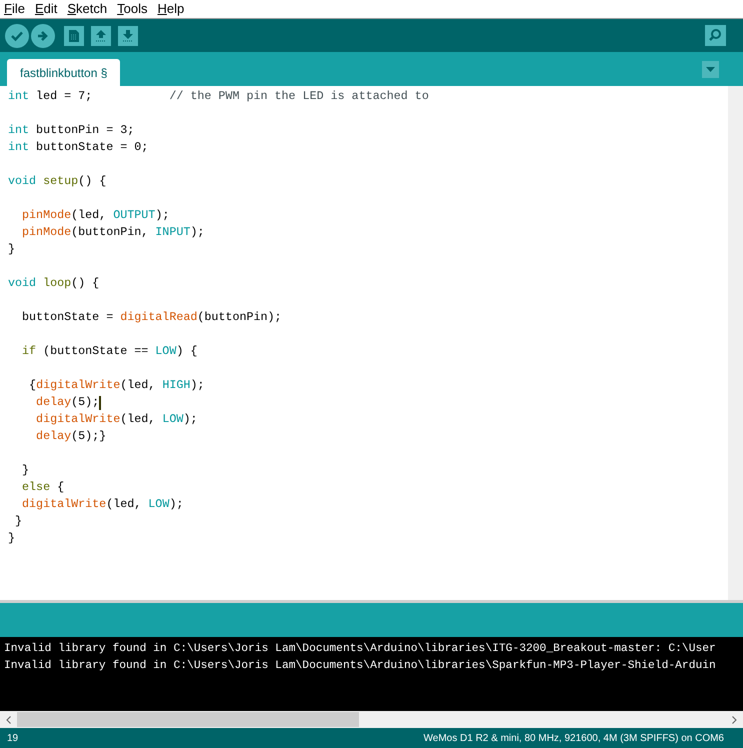  Describe the element at coordinates (68, 402) in the screenshot. I see `code-line: delay(5);` at that location.